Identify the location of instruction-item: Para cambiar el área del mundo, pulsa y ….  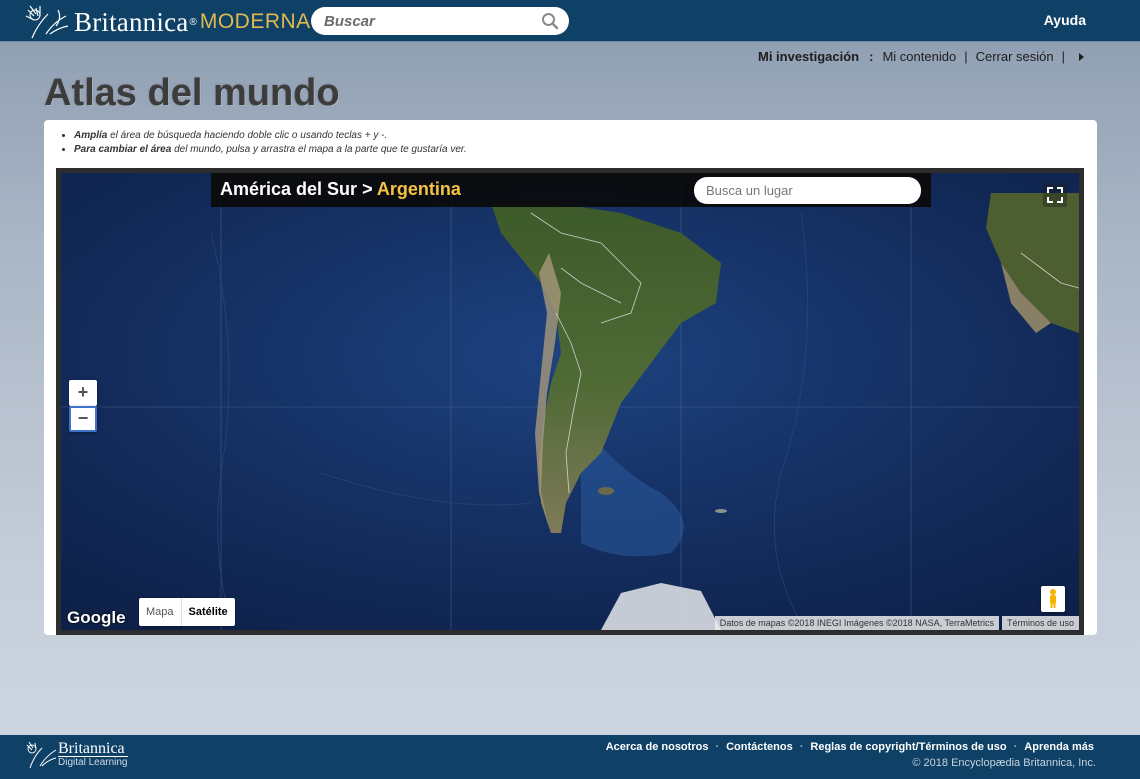
(270, 149).